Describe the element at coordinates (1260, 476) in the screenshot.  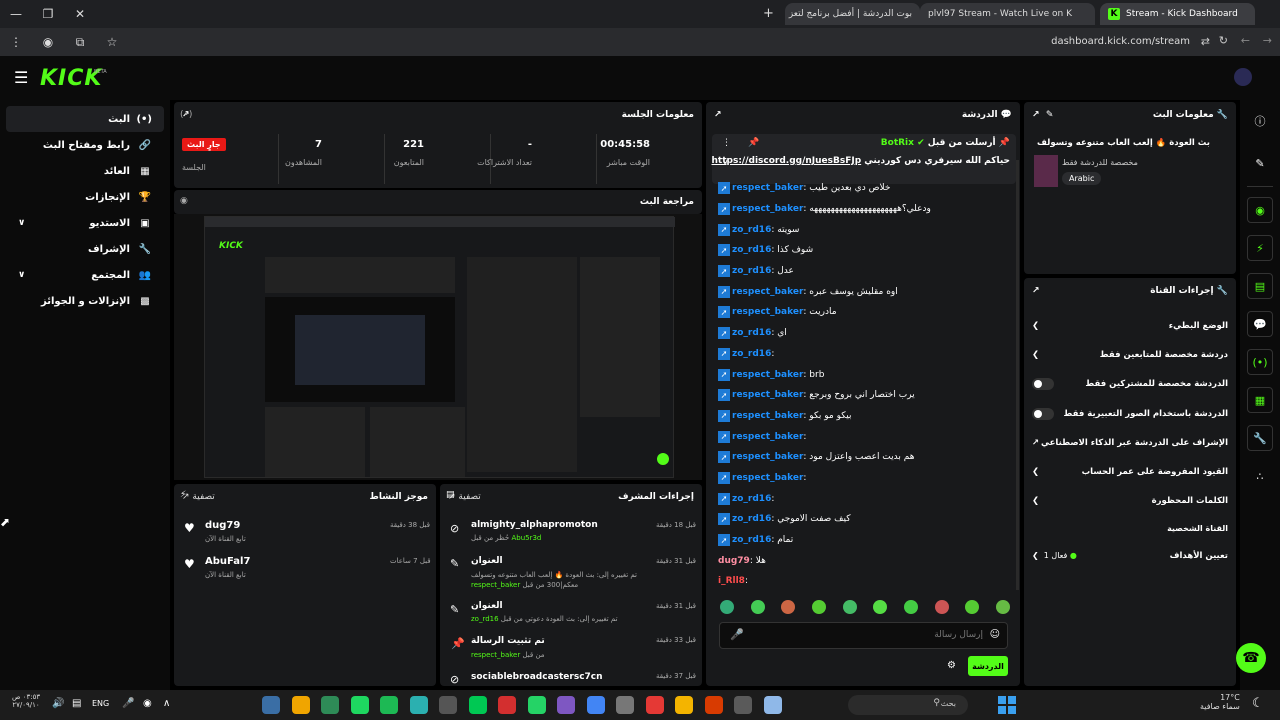
I see `apps-icon: ∴` at that location.